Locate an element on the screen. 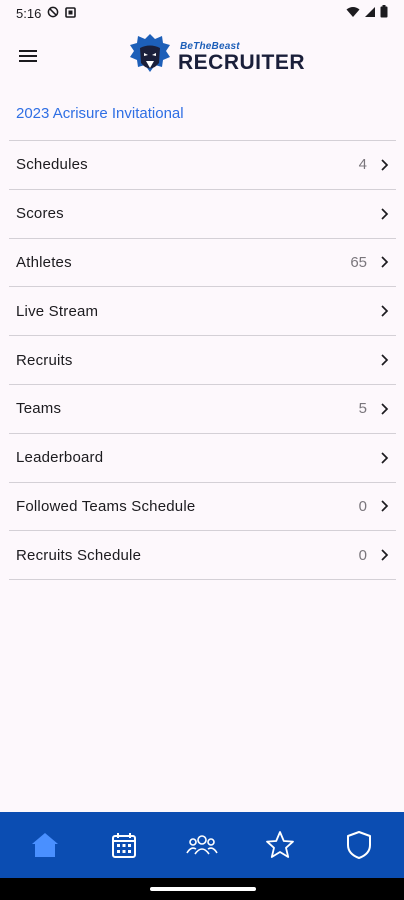  bottom-nav is located at coordinates (202, 845).